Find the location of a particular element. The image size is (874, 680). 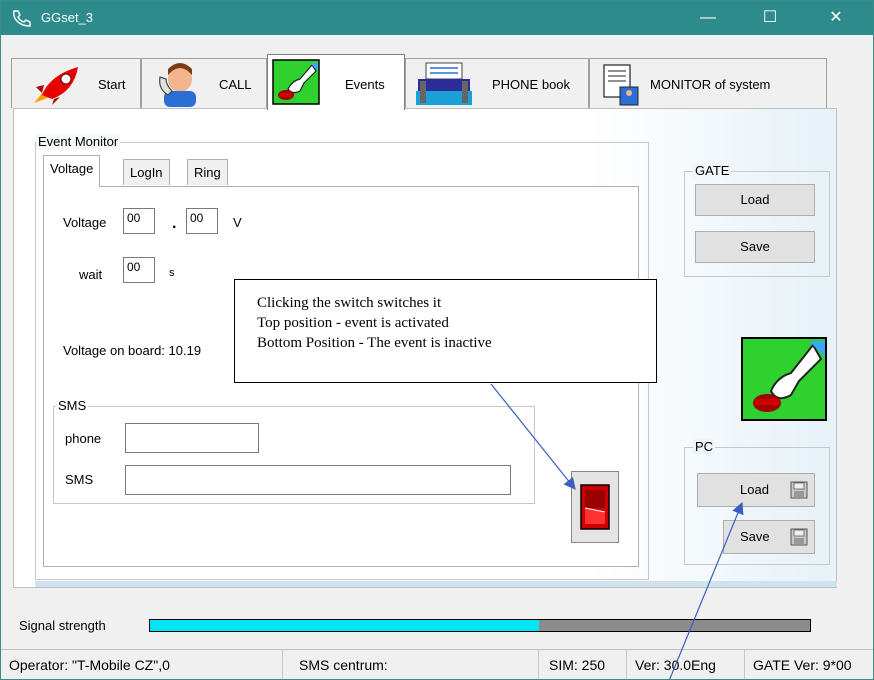

pc-load-label: Load is located at coordinates (754, 489).